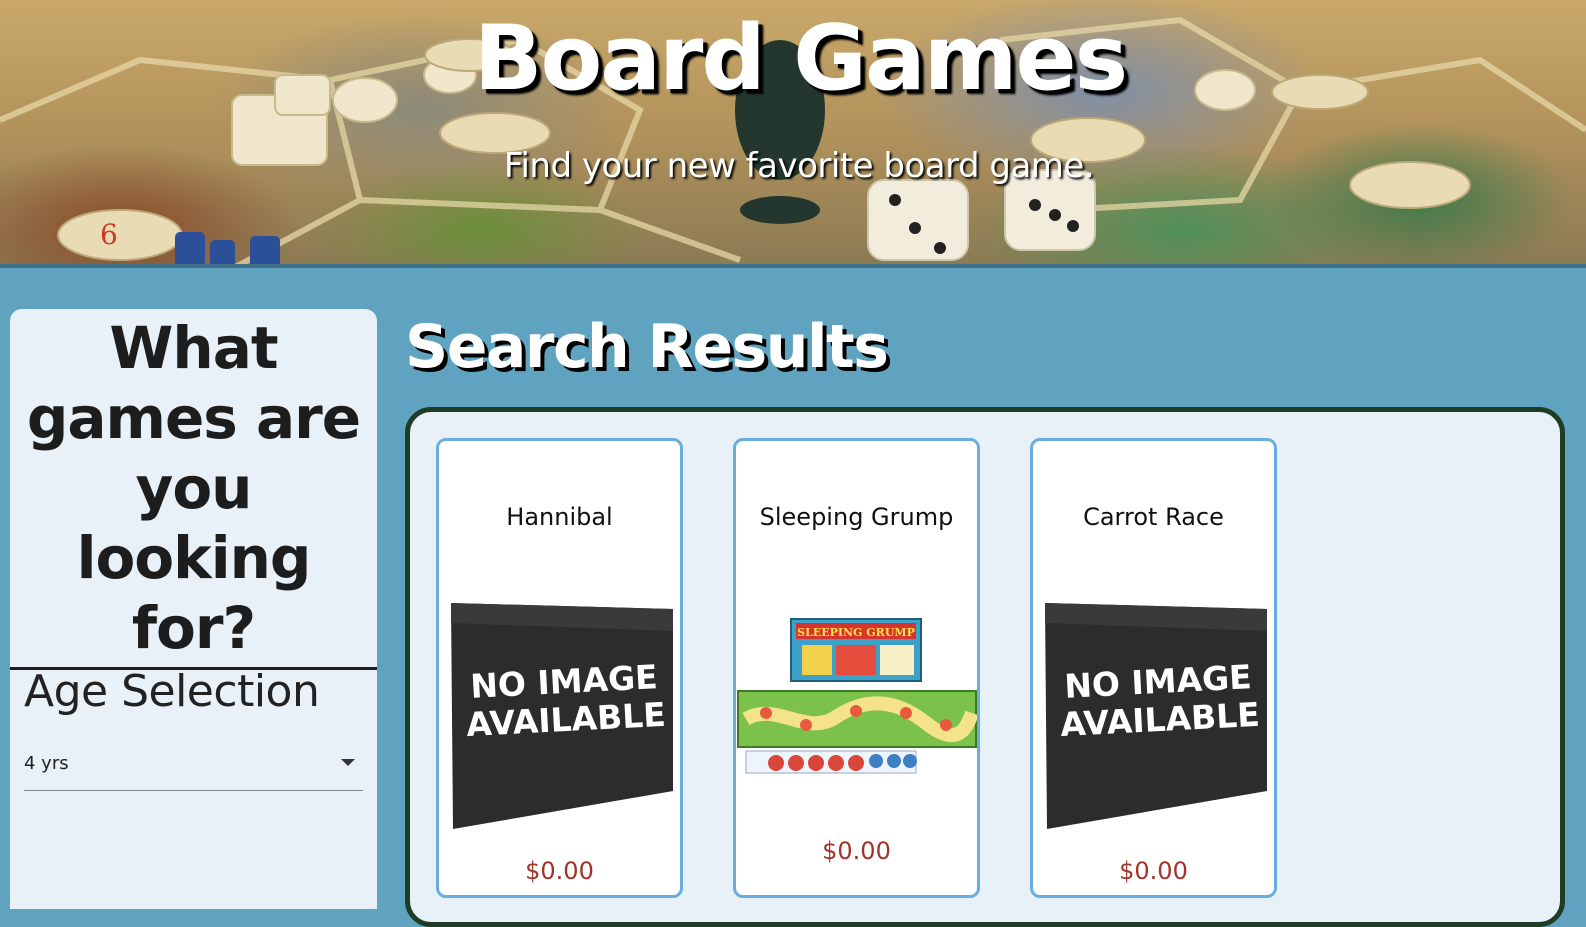 The height and width of the screenshot is (927, 1586). What do you see at coordinates (193, 768) in the screenshot?
I see `age-select: 4 yrs` at bounding box center [193, 768].